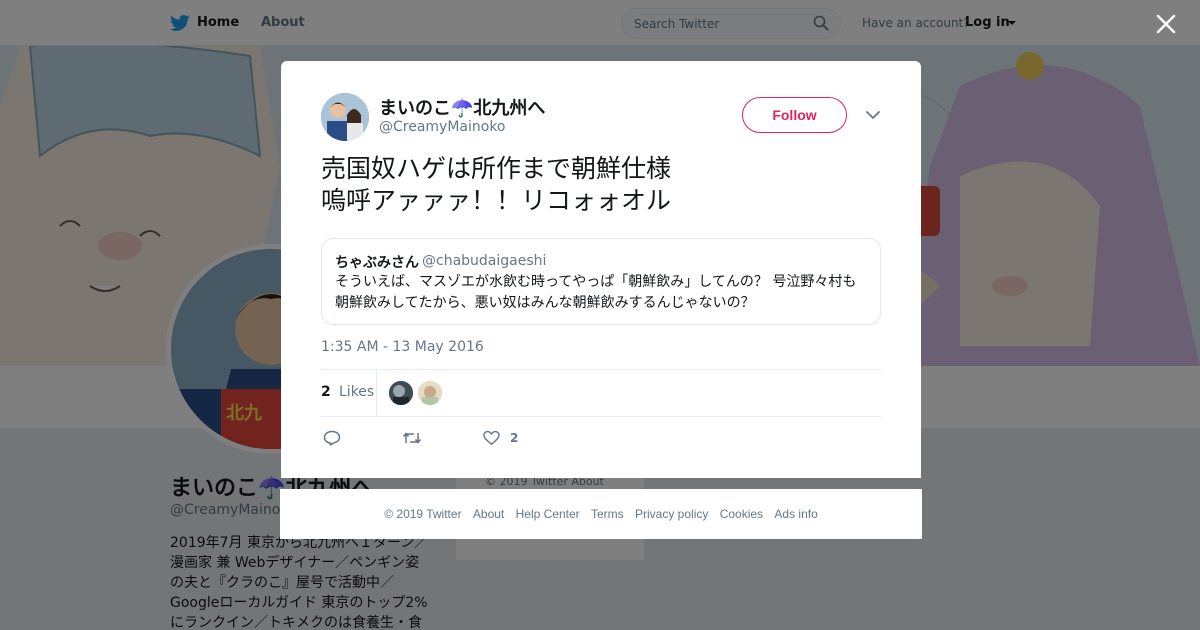 Image resolution: width=1200 pixels, height=630 pixels. What do you see at coordinates (423, 514) in the screenshot?
I see `footer-copyright: © 2019 Twitter` at bounding box center [423, 514].